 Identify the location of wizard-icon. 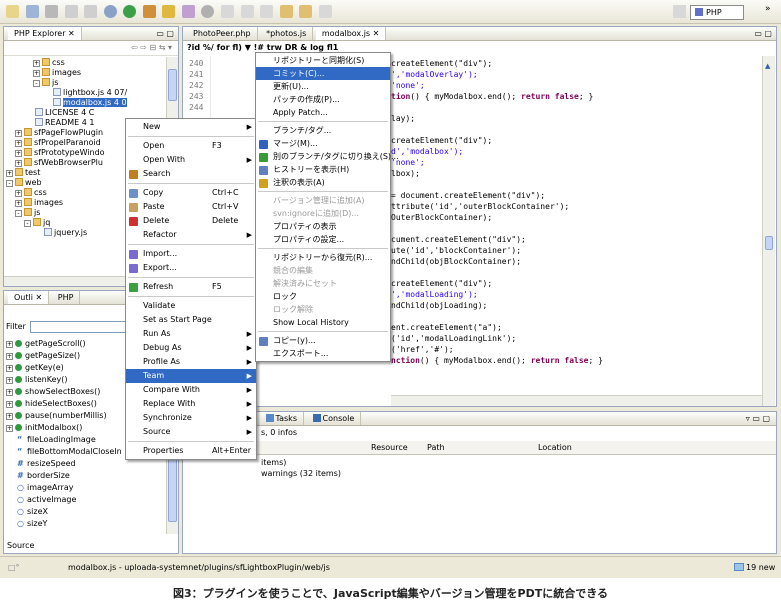
(188, 11).